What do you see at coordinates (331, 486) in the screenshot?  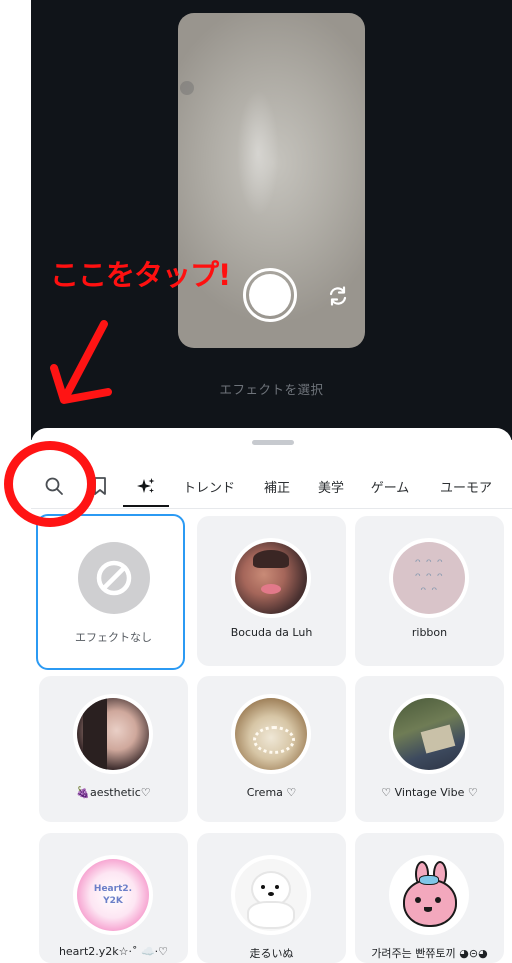 I see `tab-aesthetics: 美学` at bounding box center [331, 486].